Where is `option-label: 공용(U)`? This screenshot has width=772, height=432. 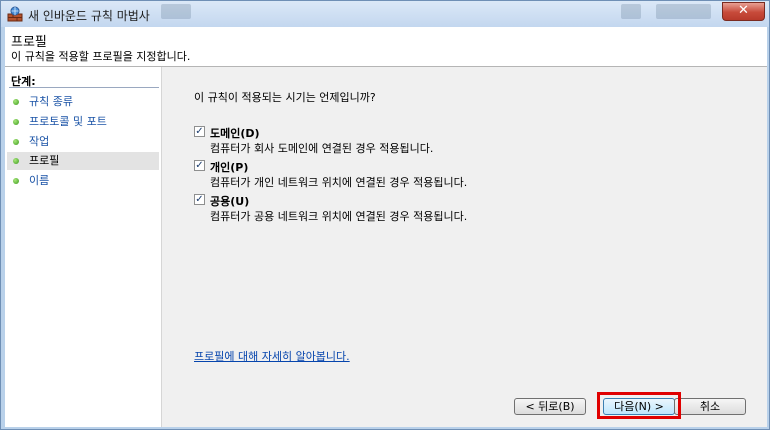 option-label: 공용(U) is located at coordinates (230, 201).